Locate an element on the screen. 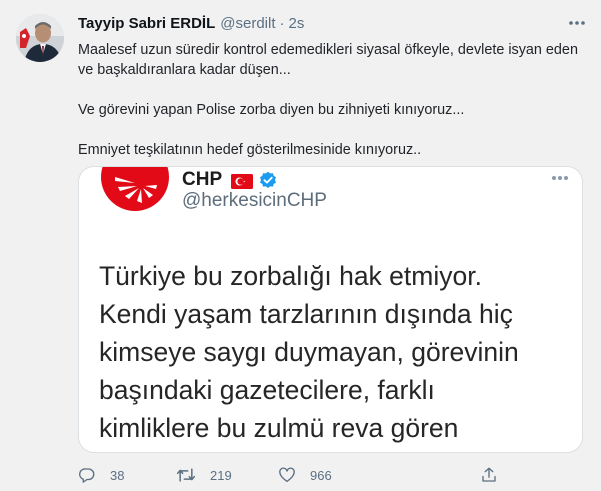  like-count: 966 is located at coordinates (321, 475).